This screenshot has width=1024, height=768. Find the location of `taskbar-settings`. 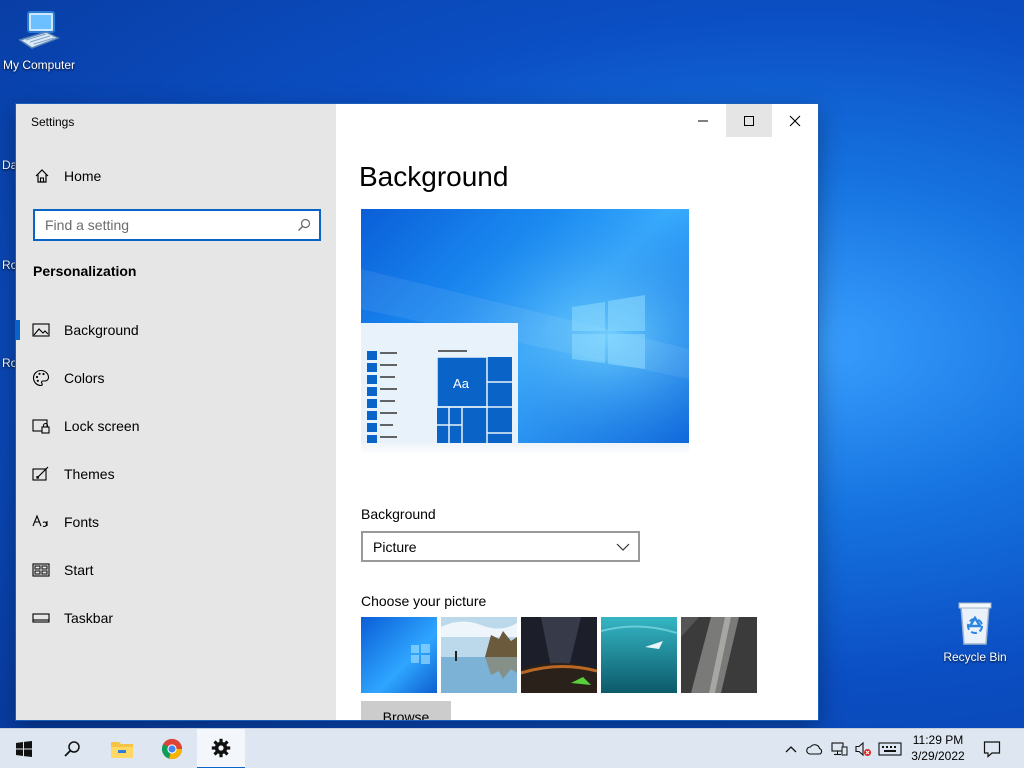

taskbar-settings is located at coordinates (221, 748).